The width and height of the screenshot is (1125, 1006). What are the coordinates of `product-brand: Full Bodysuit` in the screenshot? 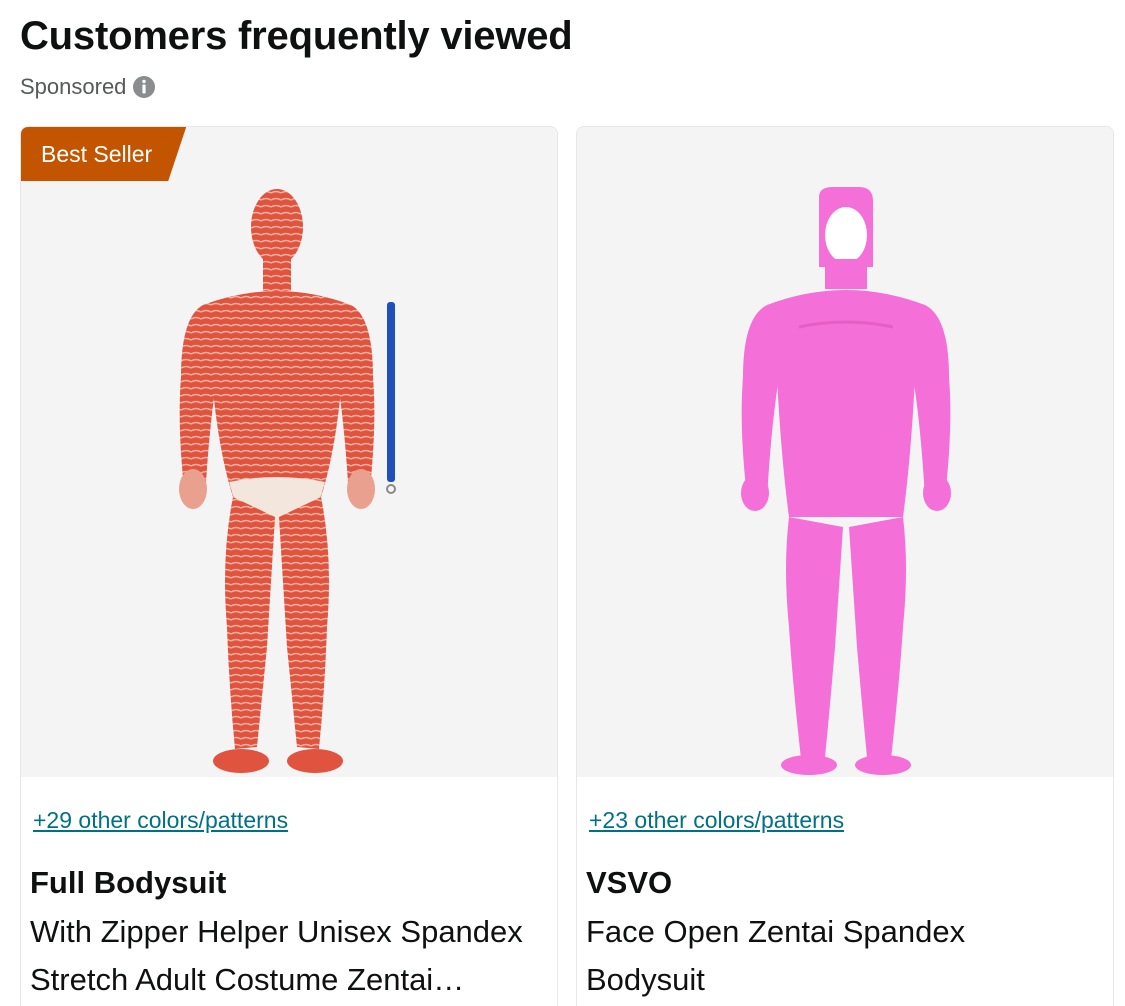 It's located at (128, 883).